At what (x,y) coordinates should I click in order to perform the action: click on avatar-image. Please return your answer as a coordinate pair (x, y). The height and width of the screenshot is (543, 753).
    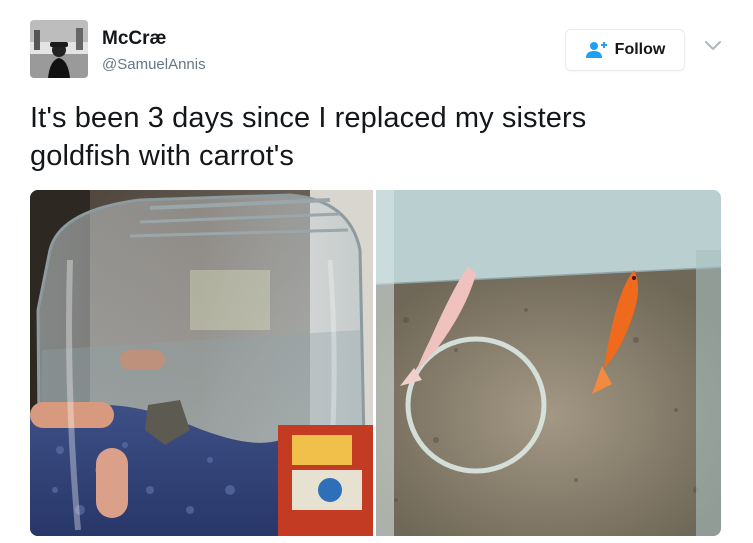
    Looking at the image, I should click on (59, 49).